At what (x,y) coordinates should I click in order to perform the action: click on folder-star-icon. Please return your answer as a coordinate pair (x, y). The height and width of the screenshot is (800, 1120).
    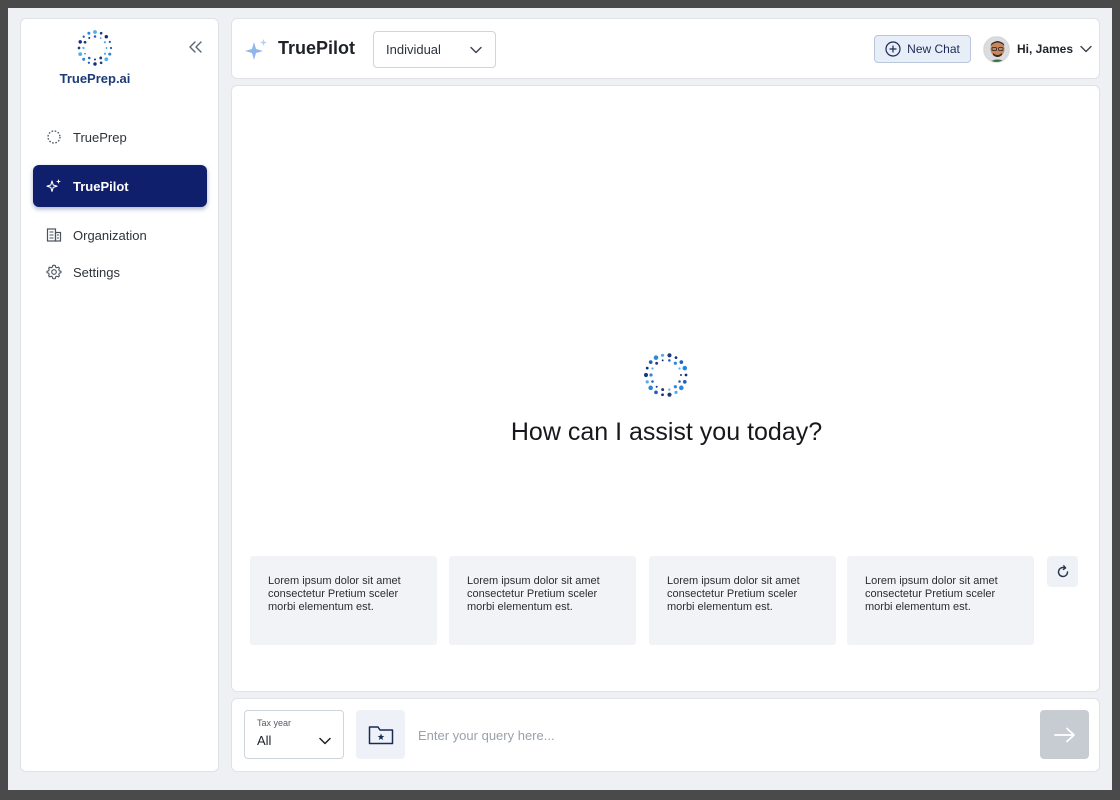
    Looking at the image, I should click on (380, 734).